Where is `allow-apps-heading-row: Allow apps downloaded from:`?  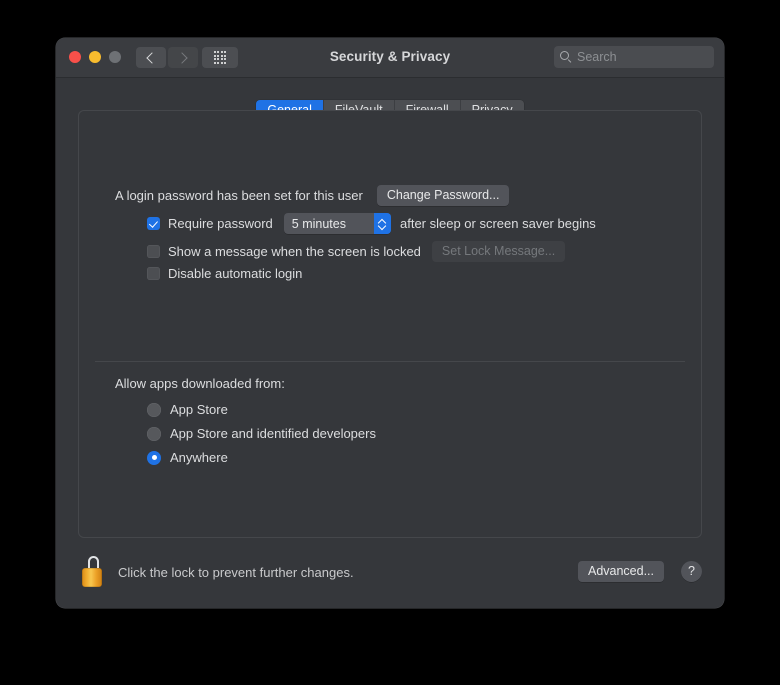
allow-apps-heading-row: Allow apps downloaded from: is located at coordinates (200, 383).